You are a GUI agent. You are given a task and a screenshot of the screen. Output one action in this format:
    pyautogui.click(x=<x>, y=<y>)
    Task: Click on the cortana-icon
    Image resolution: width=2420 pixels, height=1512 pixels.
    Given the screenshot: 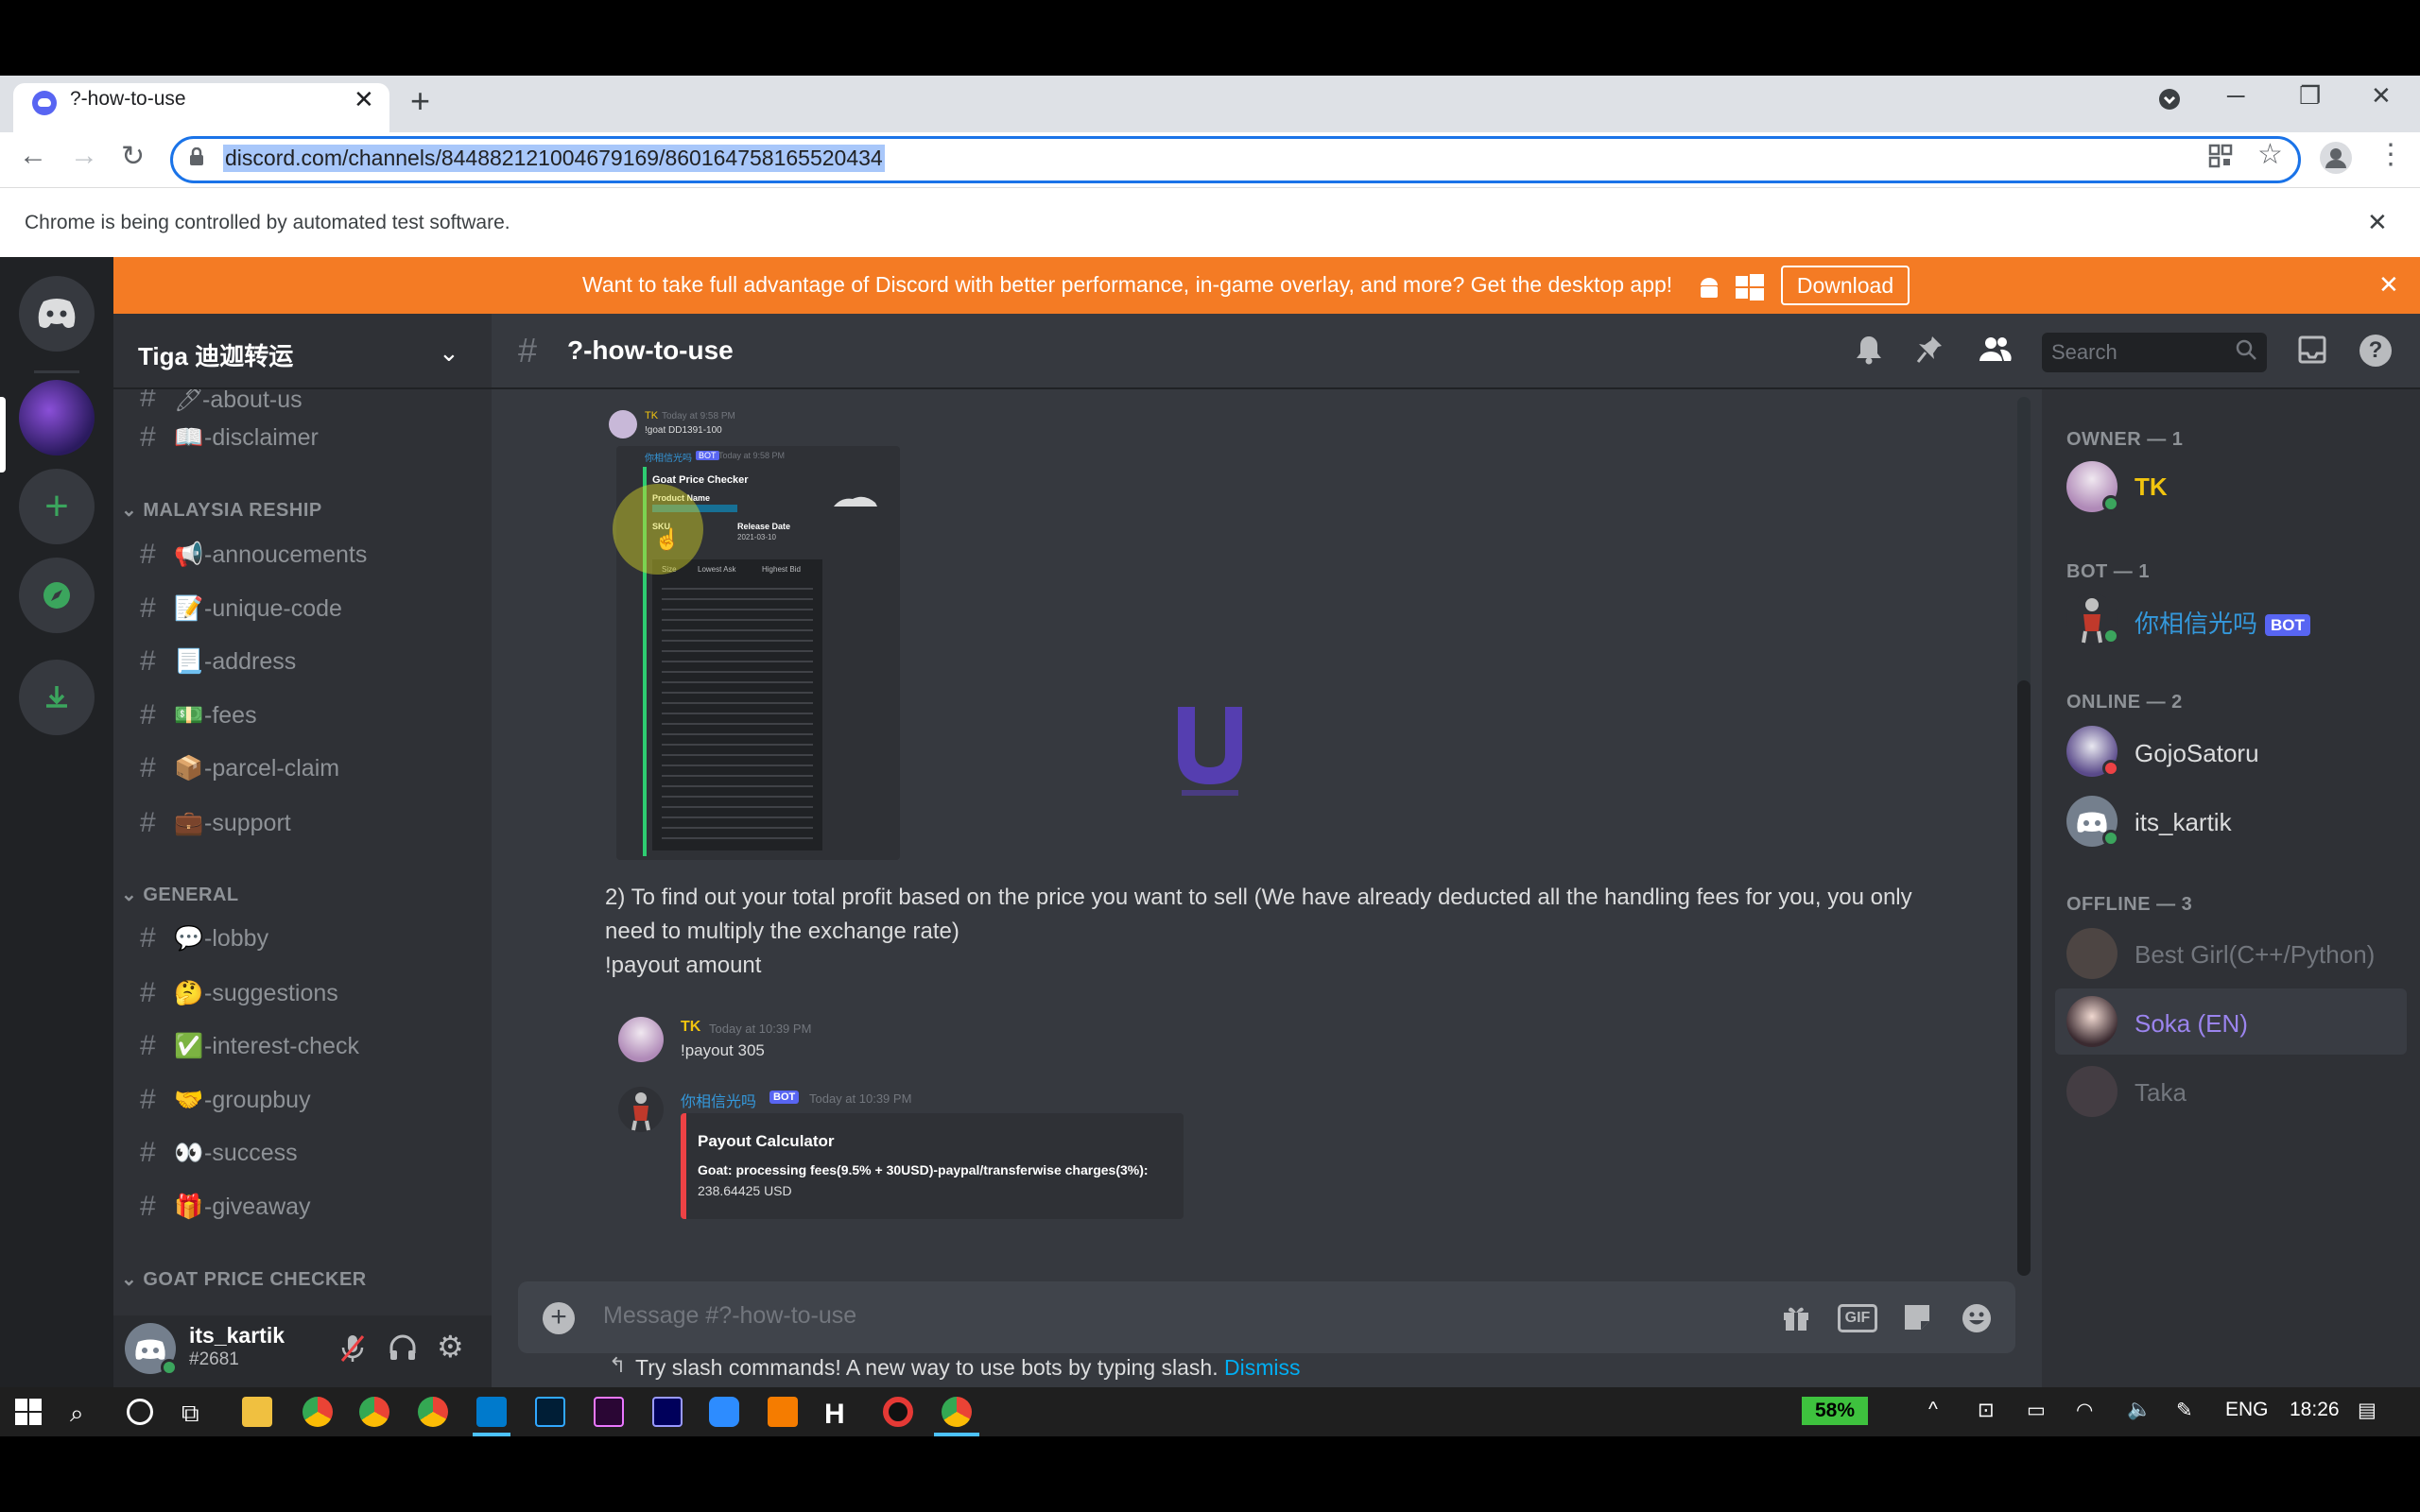 What is the action you would take?
    pyautogui.click(x=140, y=1412)
    